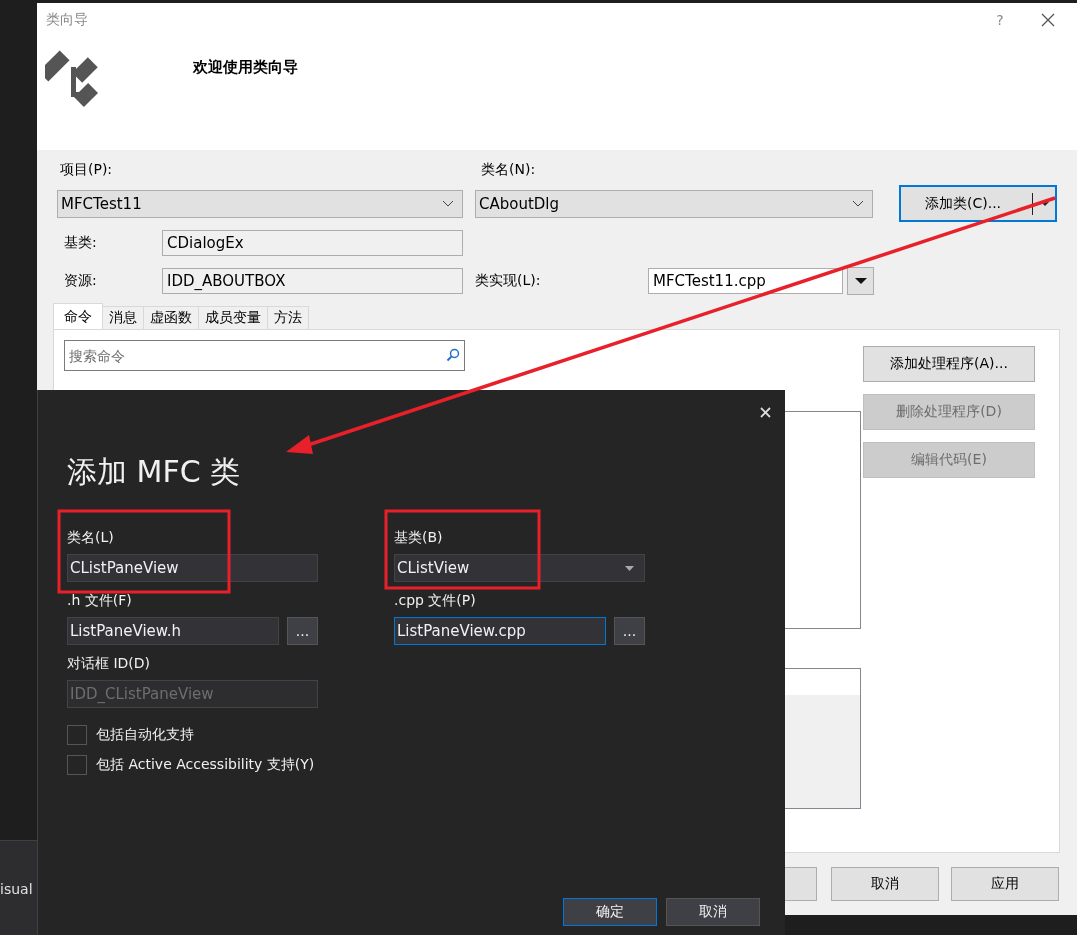 The height and width of the screenshot is (935, 1077). I want to click on checkbox-label: 包括自动化支持, so click(145, 735).